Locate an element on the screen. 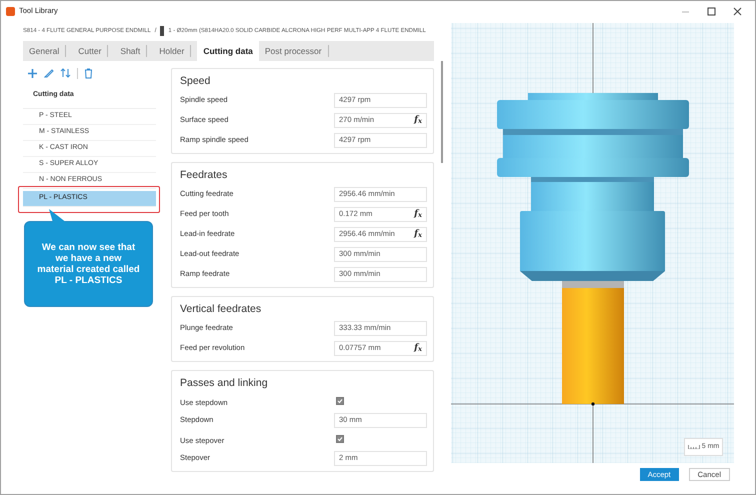 Image resolution: width=756 pixels, height=495 pixels. section-title: Feedrates is located at coordinates (204, 175).